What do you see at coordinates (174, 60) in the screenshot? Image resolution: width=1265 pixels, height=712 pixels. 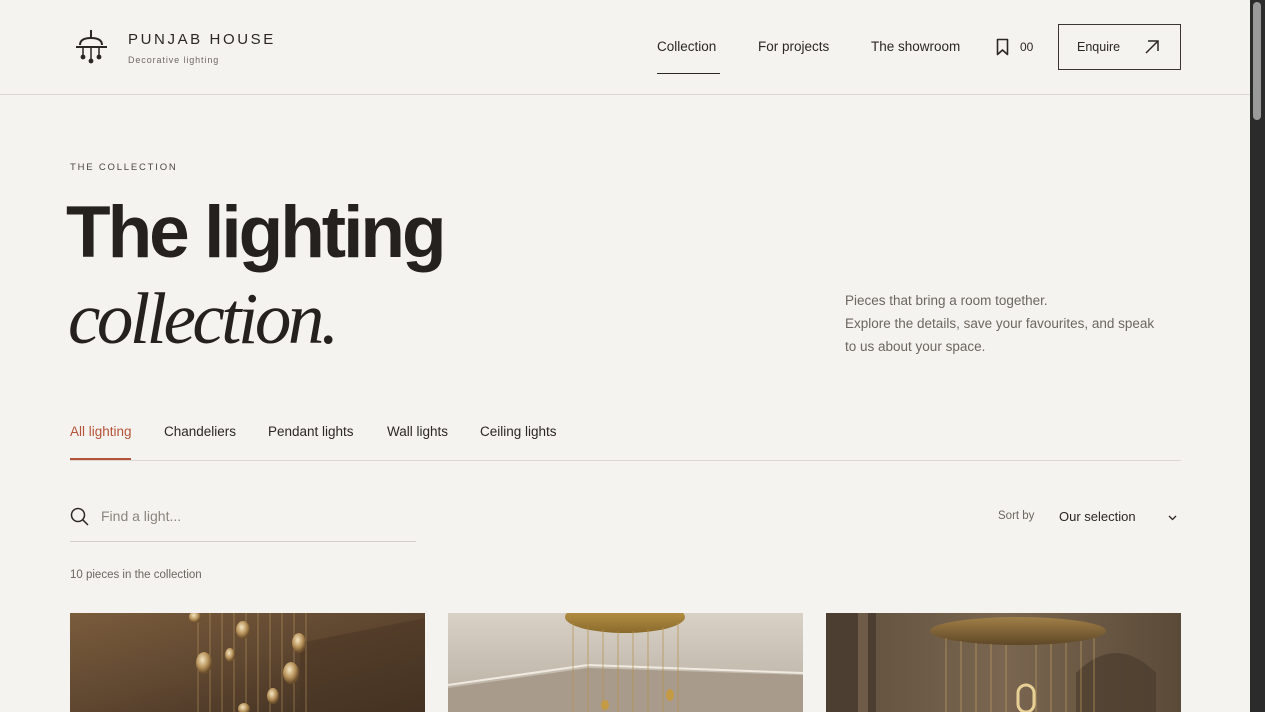 I see `brand-tagline: Decorative lighting` at bounding box center [174, 60].